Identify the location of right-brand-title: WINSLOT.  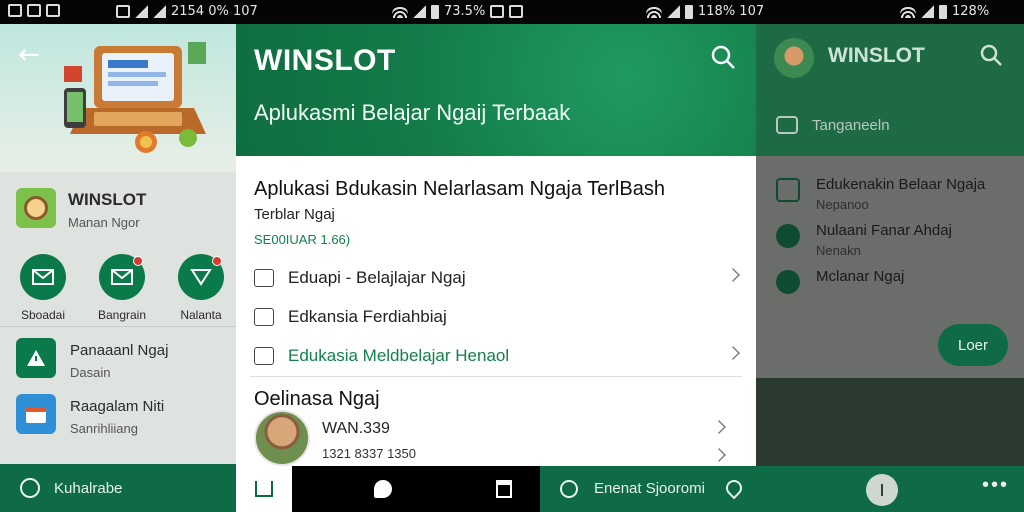
(876, 55).